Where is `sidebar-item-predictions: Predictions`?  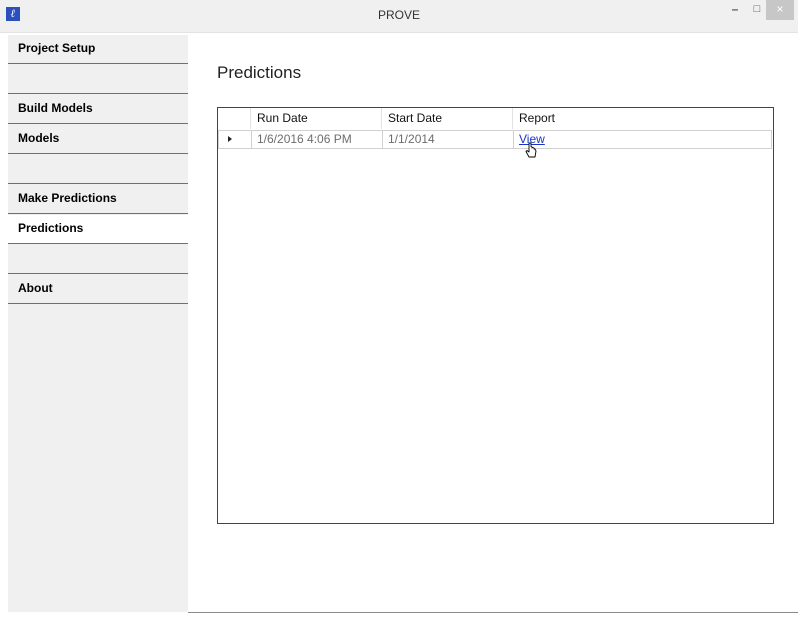
sidebar-item-predictions: Predictions is located at coordinates (98, 229).